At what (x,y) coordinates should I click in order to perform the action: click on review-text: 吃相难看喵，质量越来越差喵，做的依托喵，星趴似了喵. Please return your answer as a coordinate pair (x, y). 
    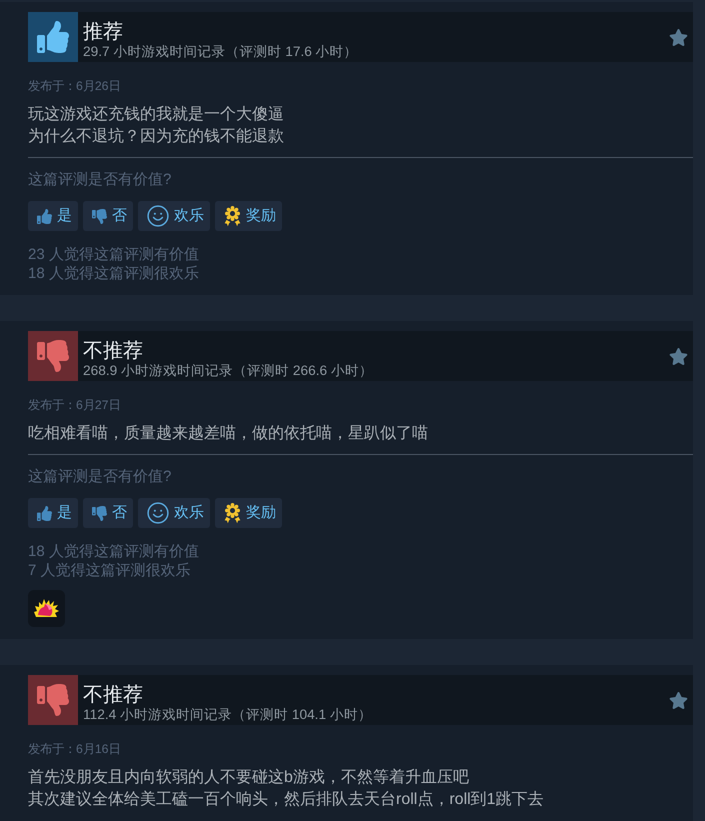
    Looking at the image, I should click on (228, 434).